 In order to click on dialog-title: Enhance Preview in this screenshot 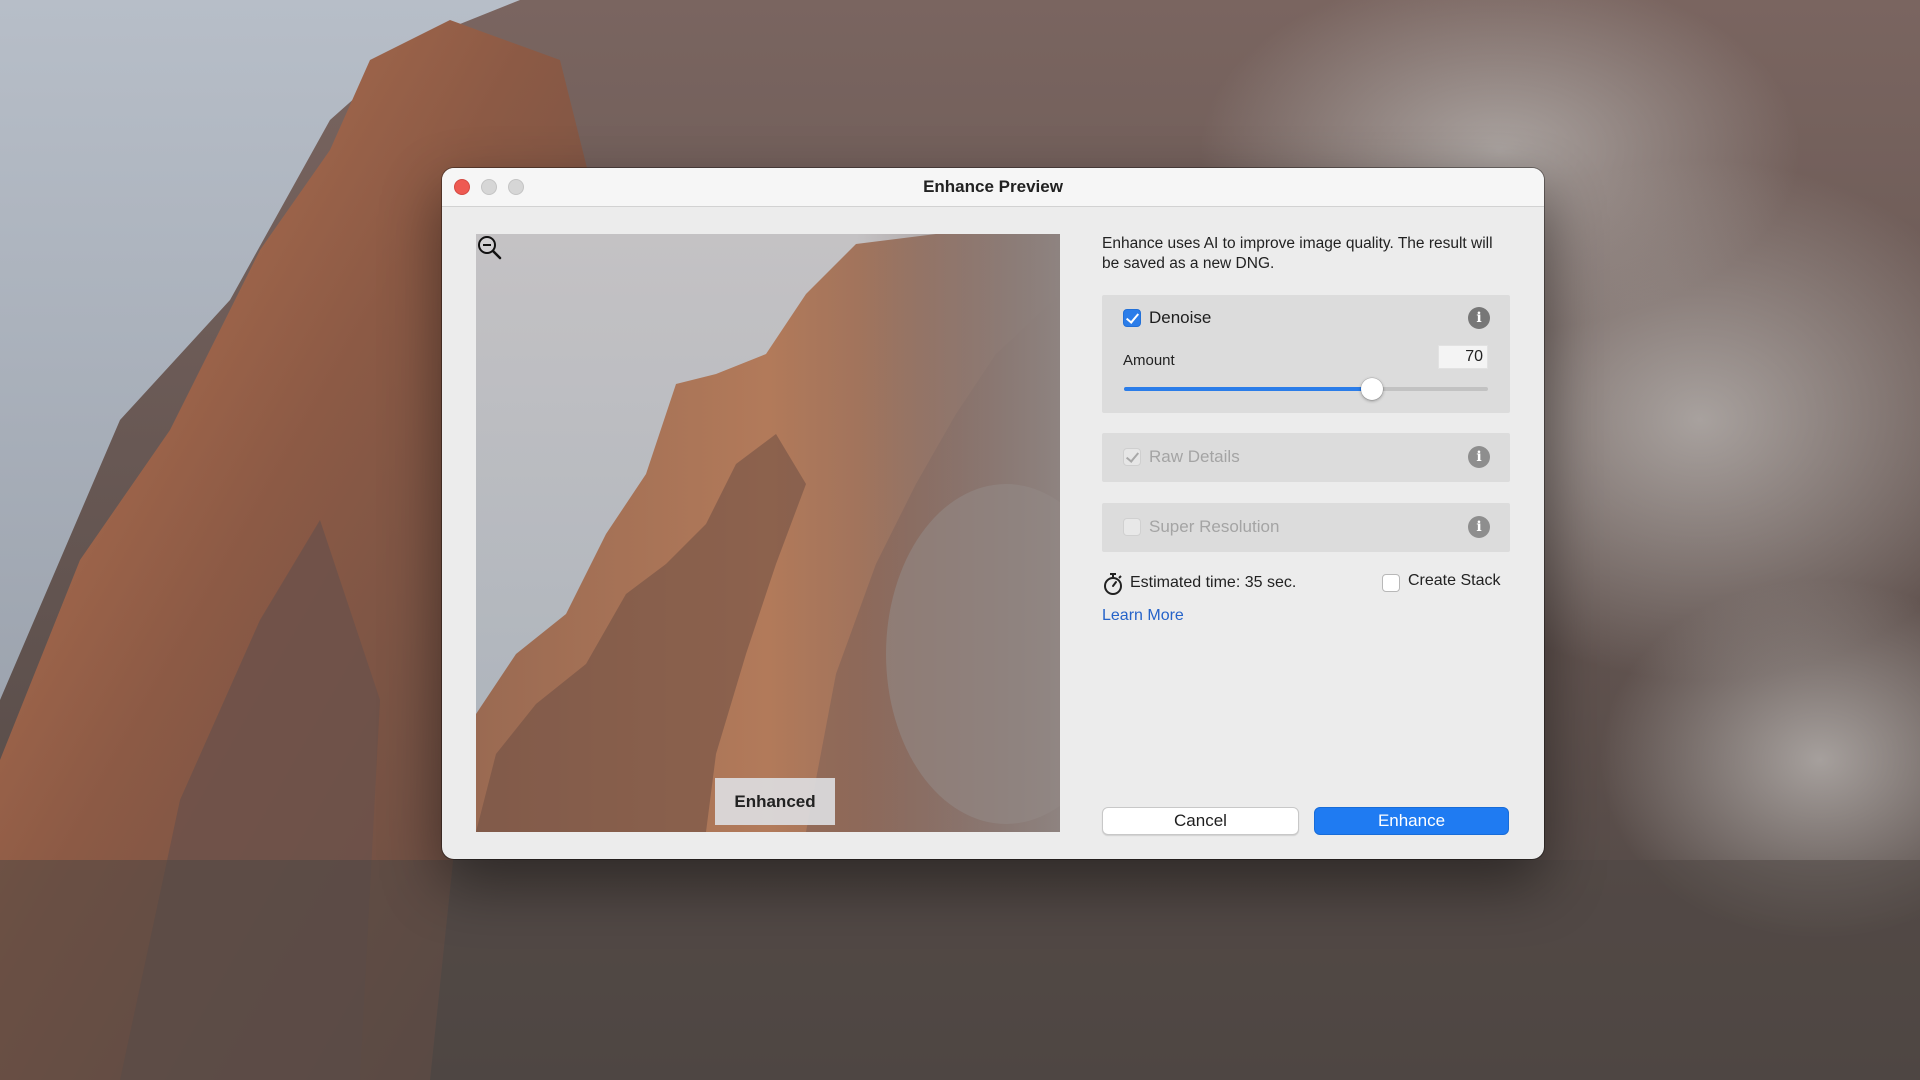, I will do `click(993, 186)`.